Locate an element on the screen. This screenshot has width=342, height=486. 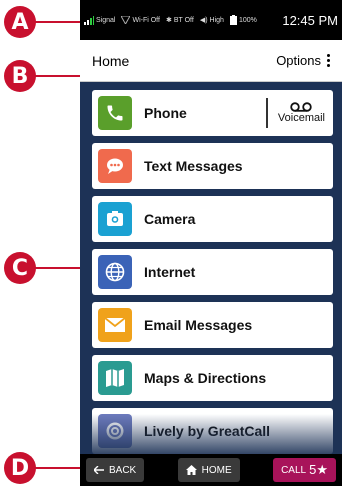
battery-indicator: 100% is located at coordinates (243, 20).